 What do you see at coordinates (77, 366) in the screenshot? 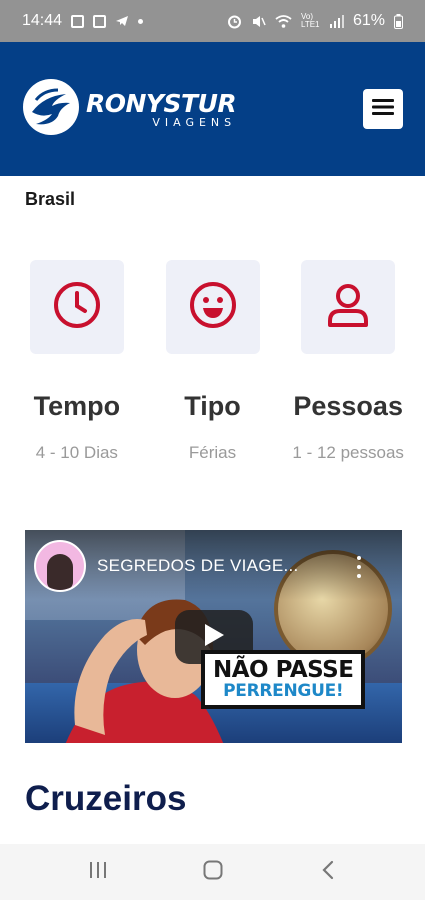
I see `feature-tempo: Tempo 4 - 10 Dias` at bounding box center [77, 366].